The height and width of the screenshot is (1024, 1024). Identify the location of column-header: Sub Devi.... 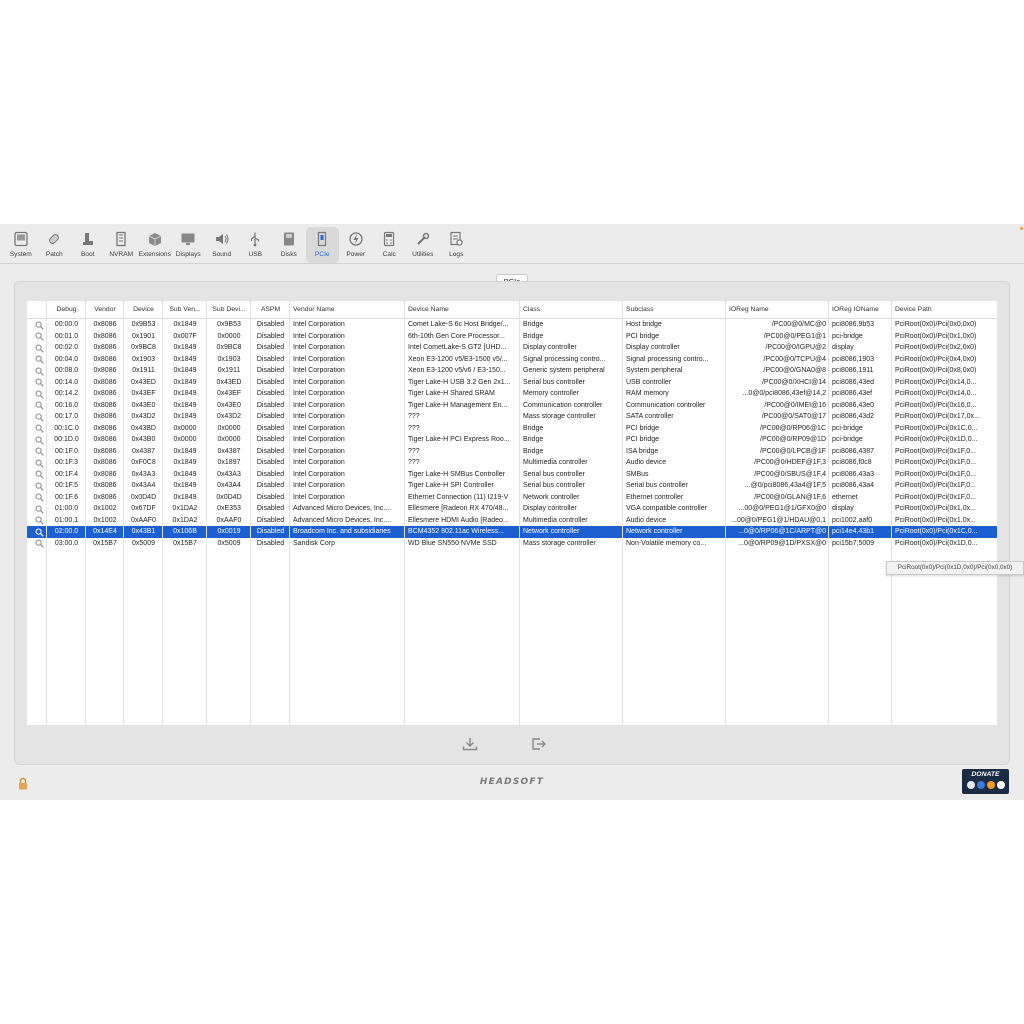
(229, 309).